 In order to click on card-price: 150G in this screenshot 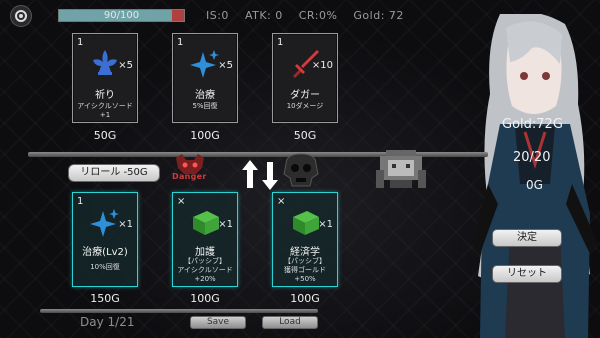, I will do `click(105, 298)`.